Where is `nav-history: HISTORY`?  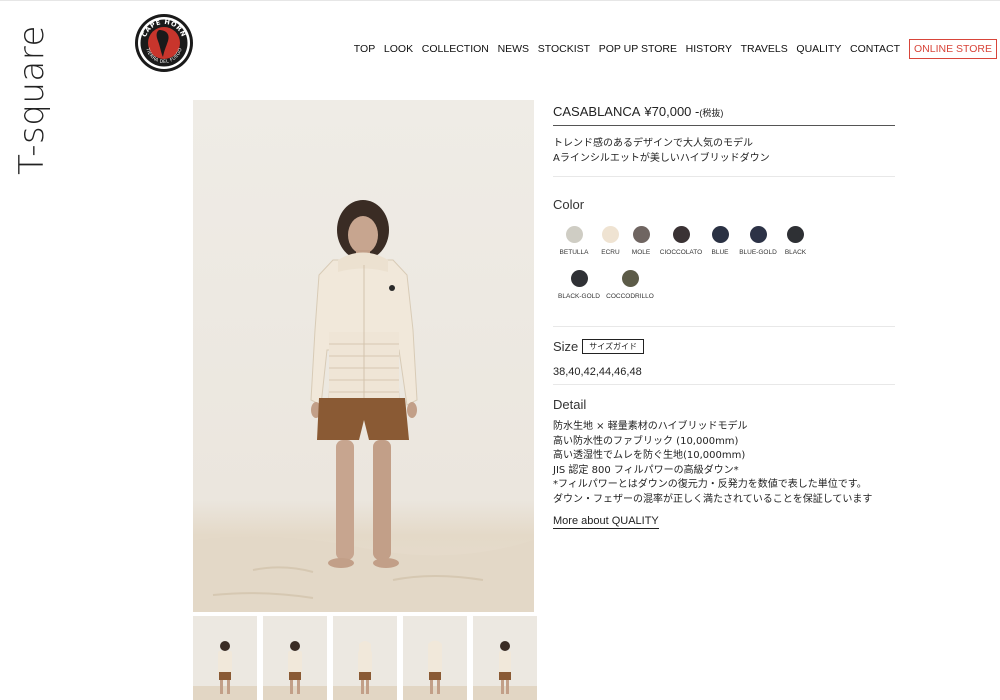
nav-history: HISTORY is located at coordinates (709, 49).